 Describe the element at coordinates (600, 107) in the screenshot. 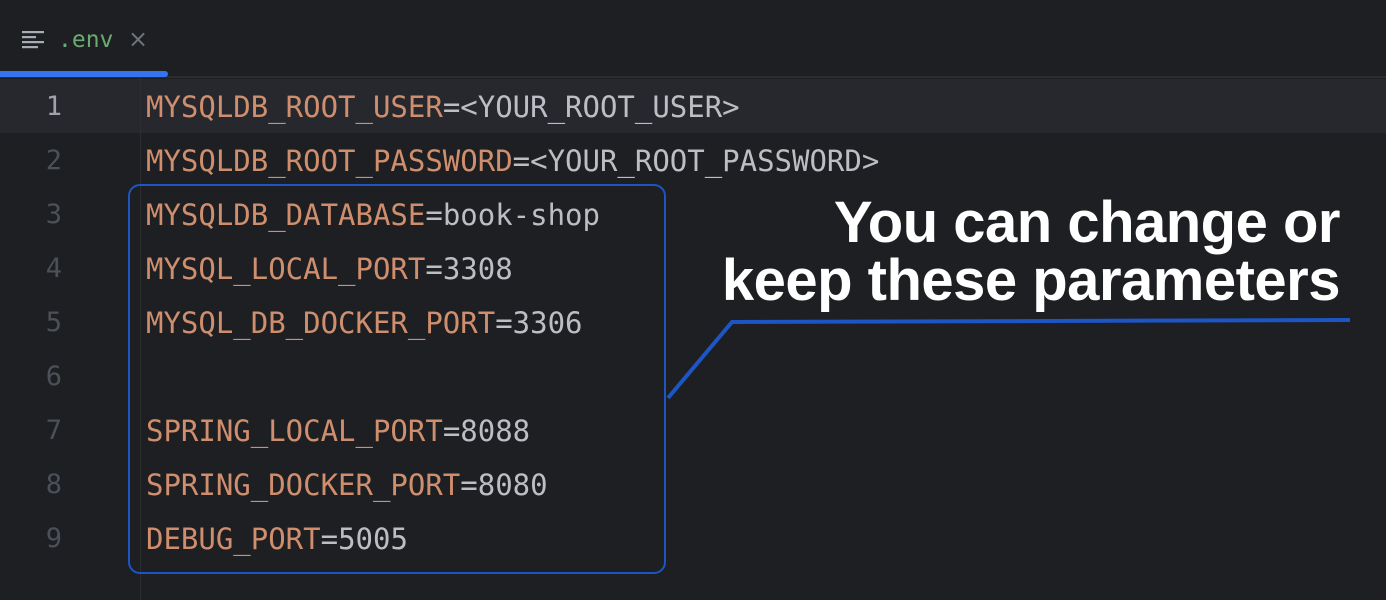

I see `env-value: <YOUR_ROOT_USER>` at that location.